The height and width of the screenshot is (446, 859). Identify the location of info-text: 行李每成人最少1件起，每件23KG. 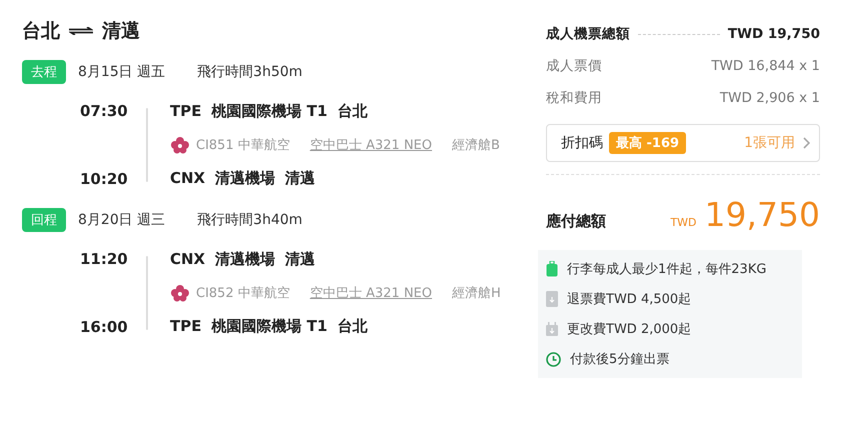
(666, 269).